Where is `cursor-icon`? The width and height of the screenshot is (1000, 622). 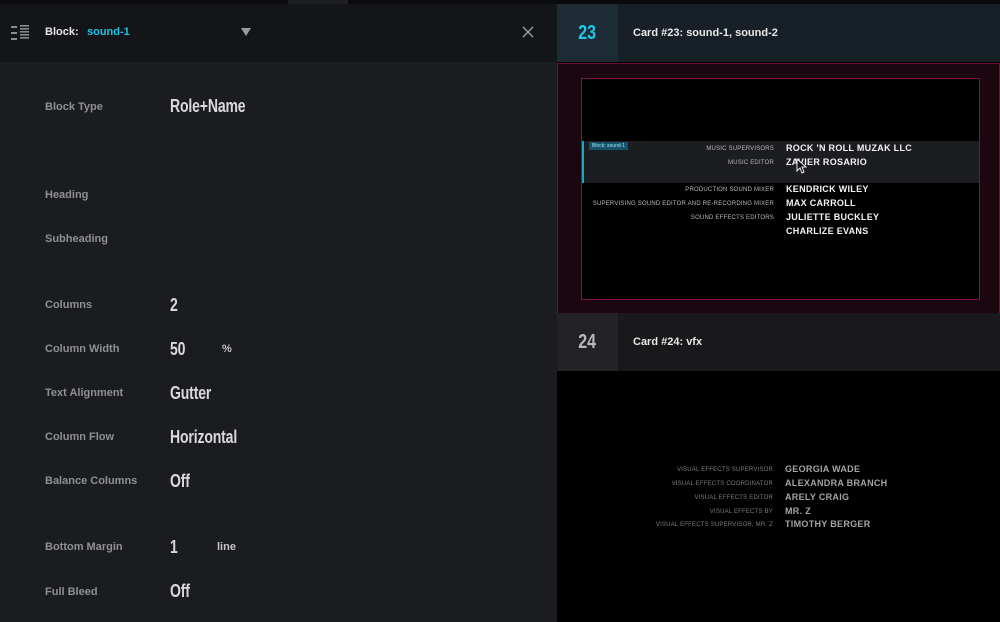 cursor-icon is located at coordinates (801, 166).